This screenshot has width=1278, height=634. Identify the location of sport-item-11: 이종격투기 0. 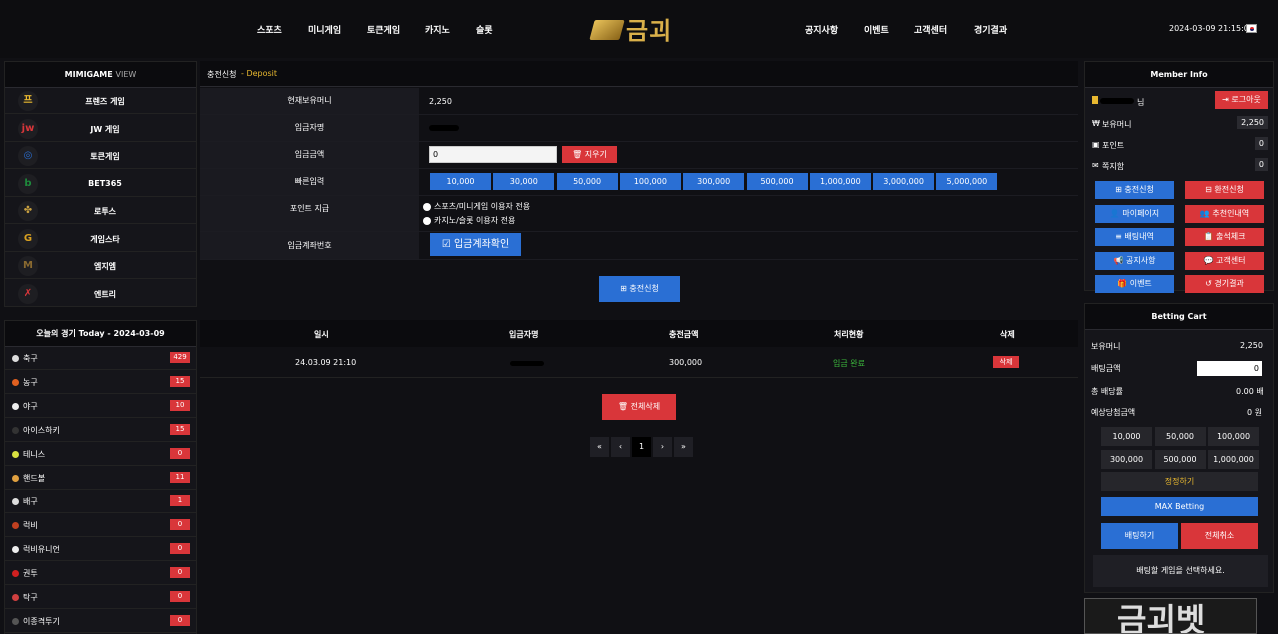
(100, 621).